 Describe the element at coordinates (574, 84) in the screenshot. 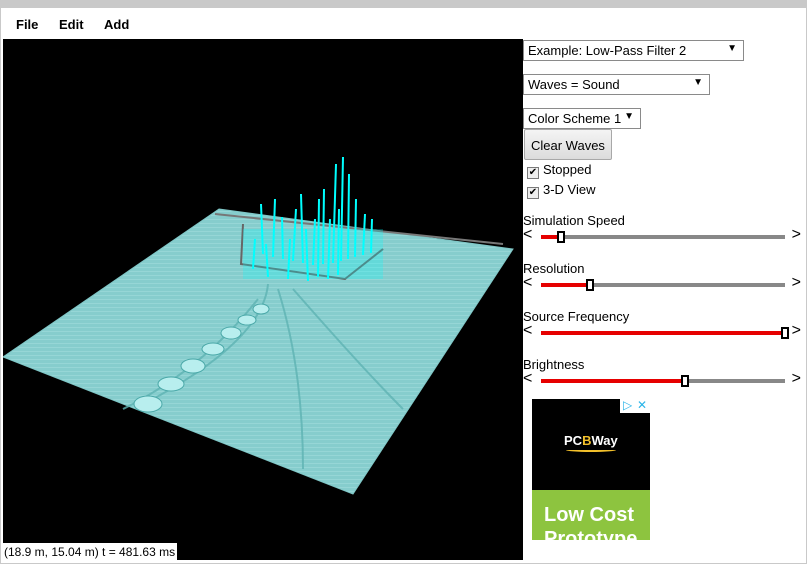

I see `waves-select-value: Waves = Sound` at that location.